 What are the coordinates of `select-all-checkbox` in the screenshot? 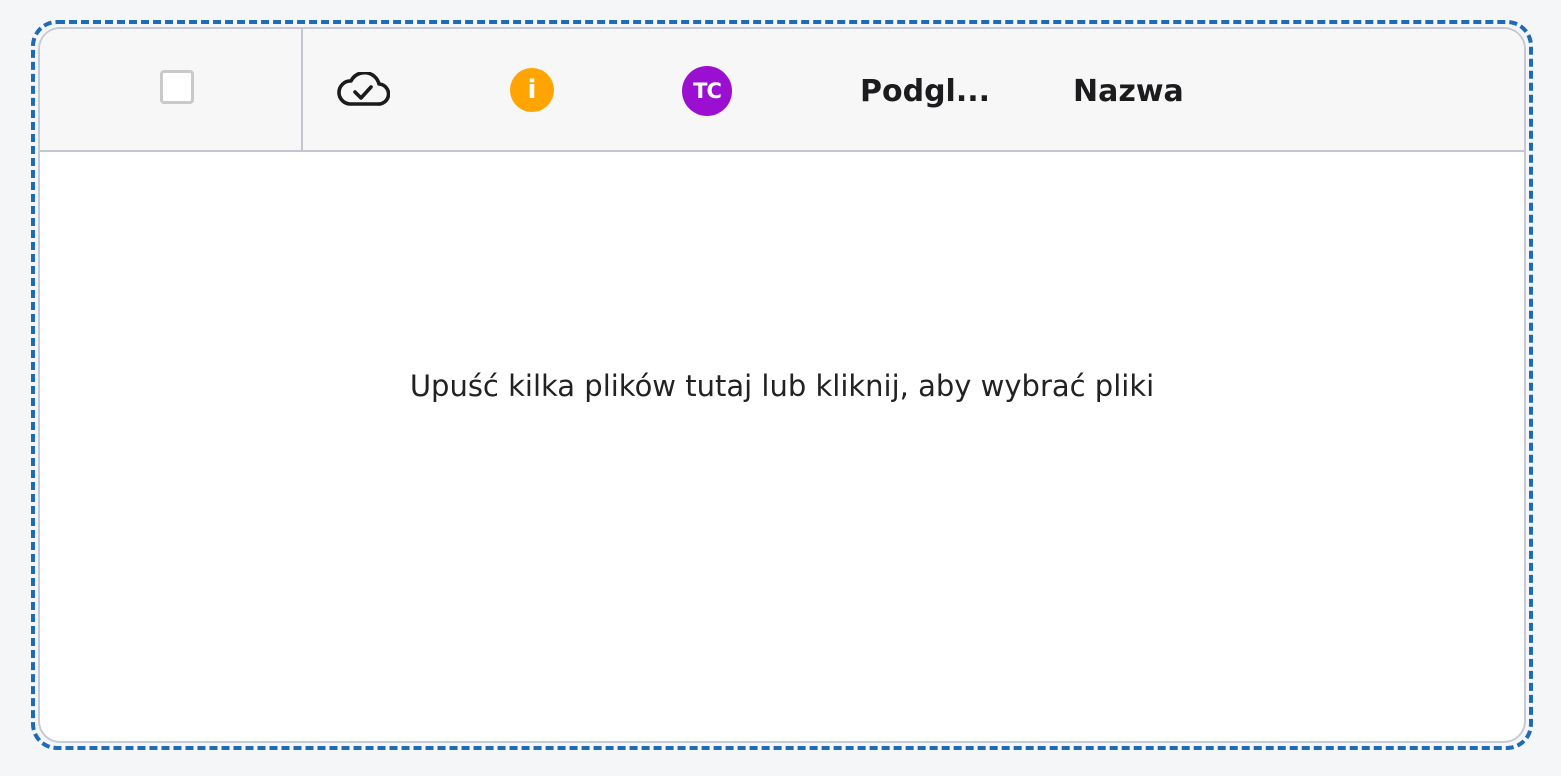 It's located at (177, 87).